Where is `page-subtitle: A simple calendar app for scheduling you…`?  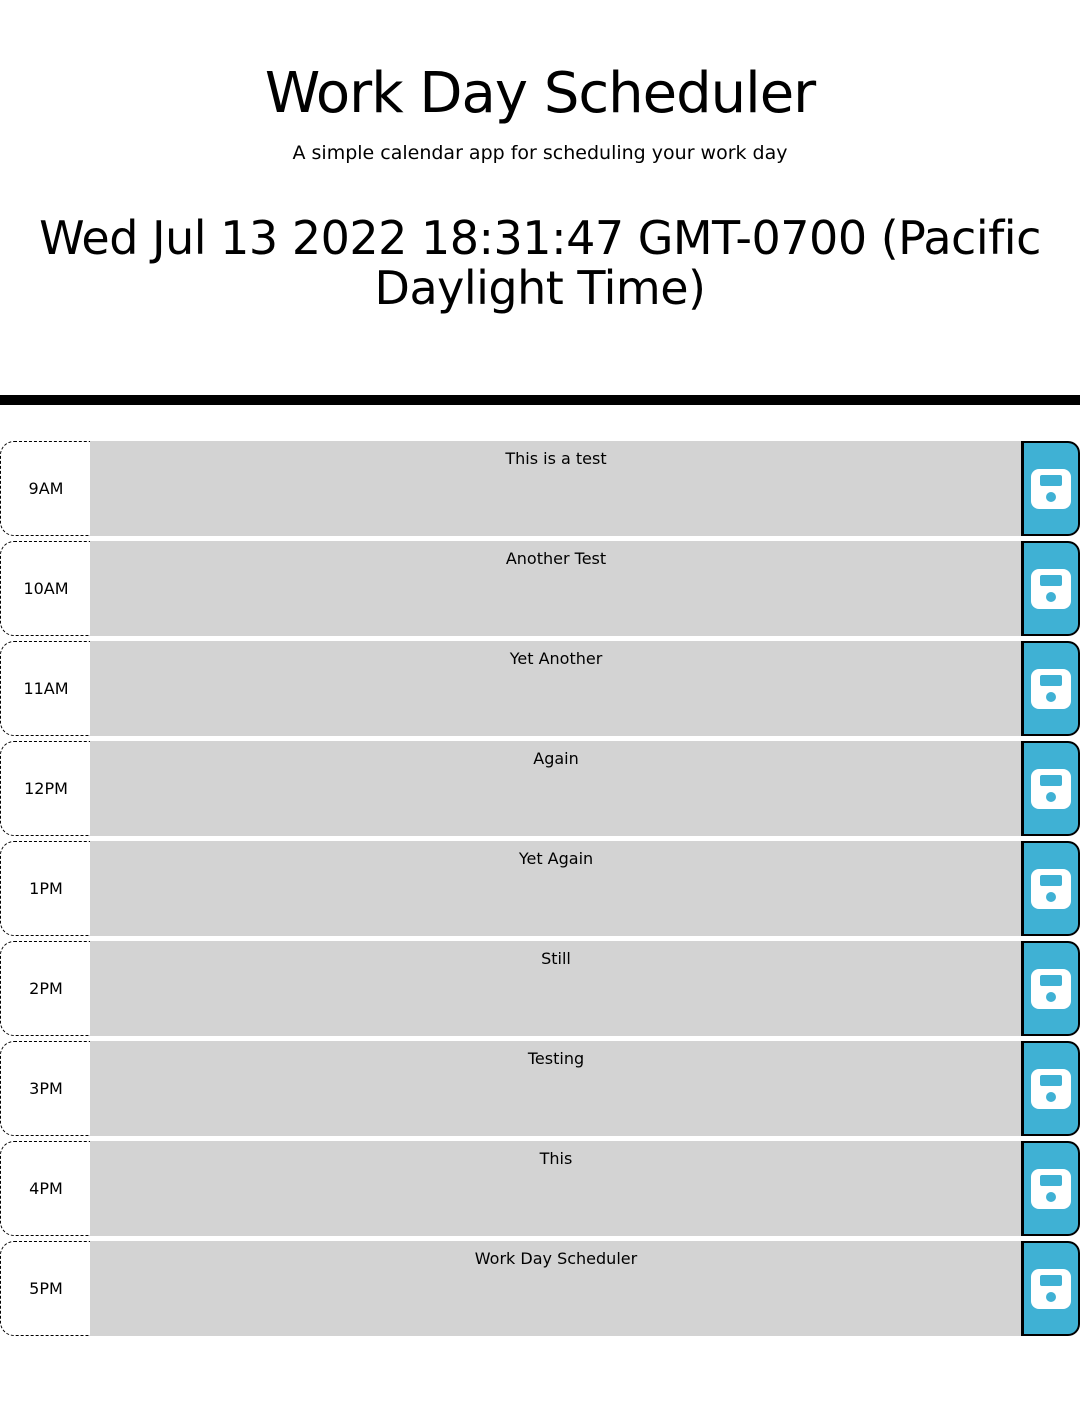 page-subtitle: A simple calendar app for scheduling you… is located at coordinates (540, 153).